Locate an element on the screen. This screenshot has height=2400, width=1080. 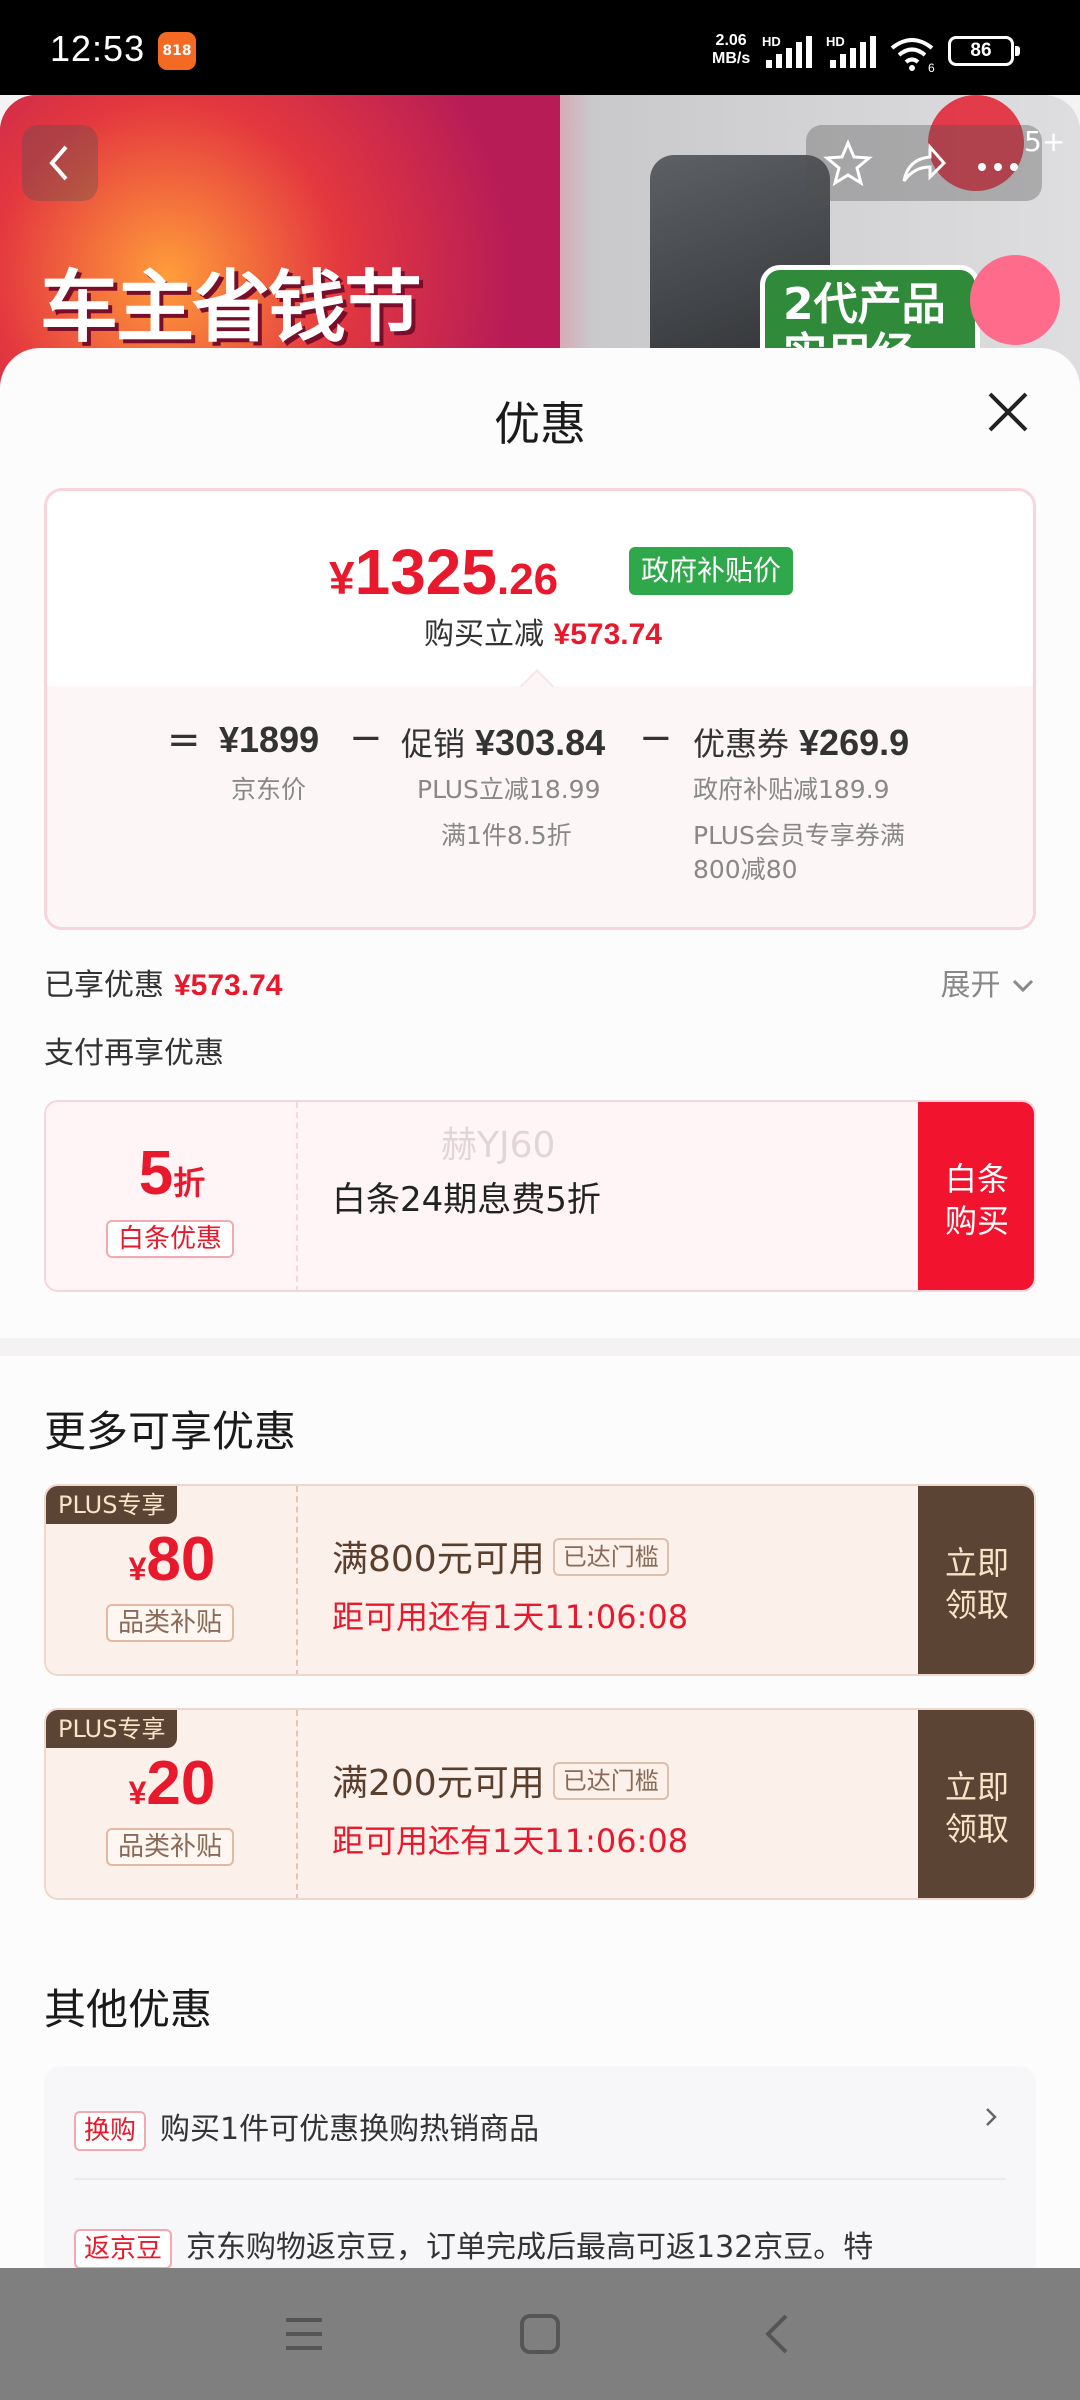
status-time: 12:53 is located at coordinates (98, 48).